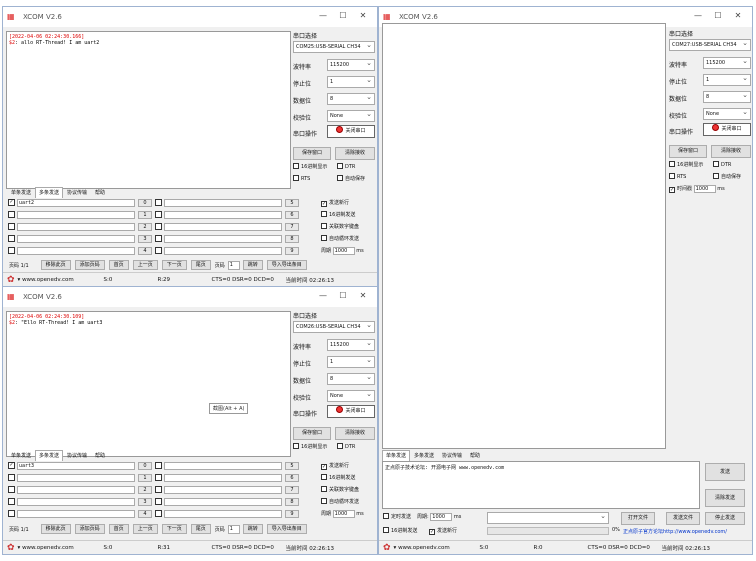 The image size is (756, 561). Describe the element at coordinates (145, 226) in the screenshot. I see `row-send-button: 2` at that location.